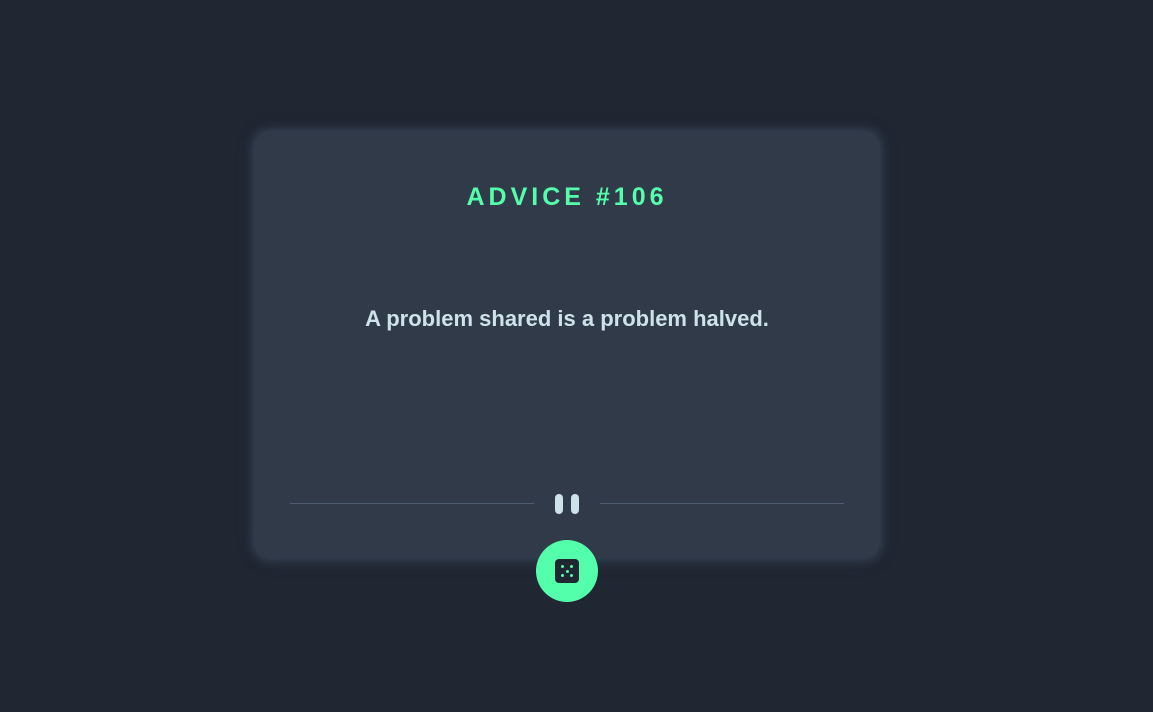 This screenshot has height=712, width=1153. I want to click on pattern-divider, so click(567, 504).